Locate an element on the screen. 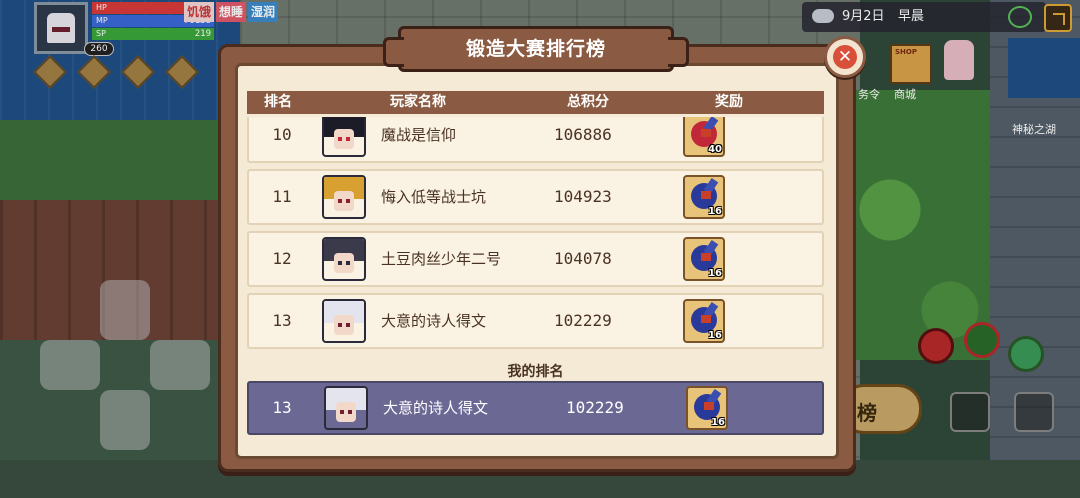 Image resolution: width=1080 pixels, height=498 pixels. my-rank-label: 我的排名 is located at coordinates (535, 372).